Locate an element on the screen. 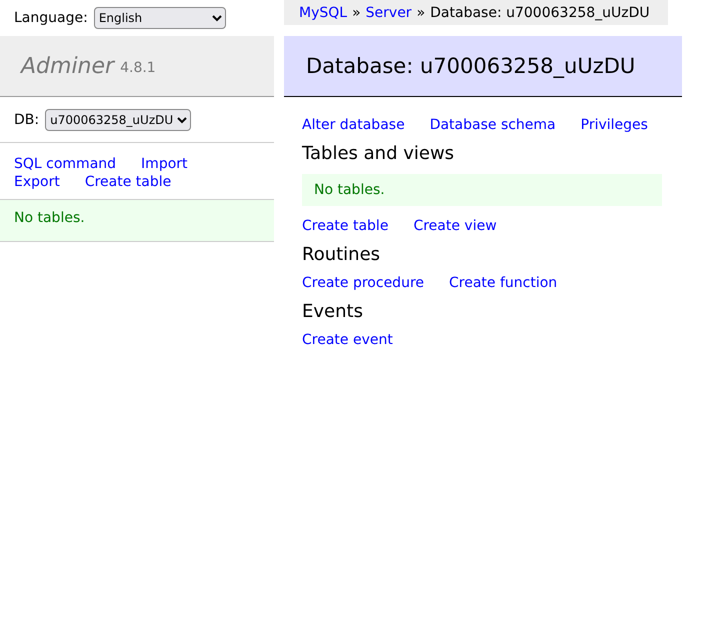  database-link: Privileges is located at coordinates (614, 125).